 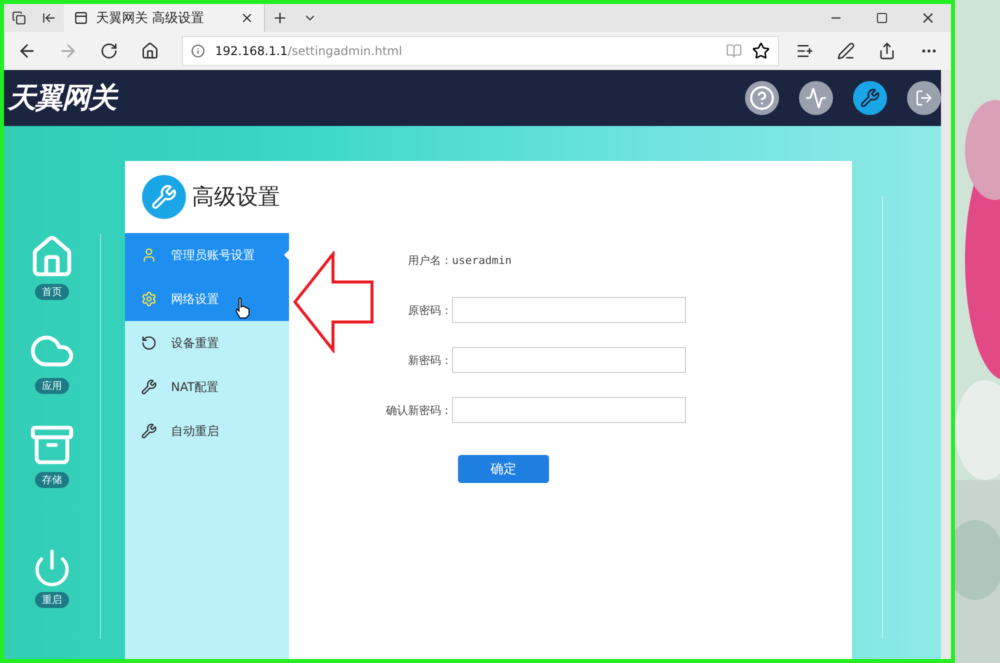 I want to click on sidebar-item: 重启, so click(x=52, y=578).